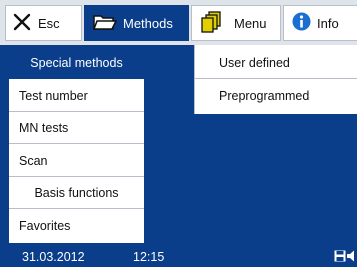  What do you see at coordinates (53, 257) in the screenshot?
I see `status-date: 31.03.2012` at bounding box center [53, 257].